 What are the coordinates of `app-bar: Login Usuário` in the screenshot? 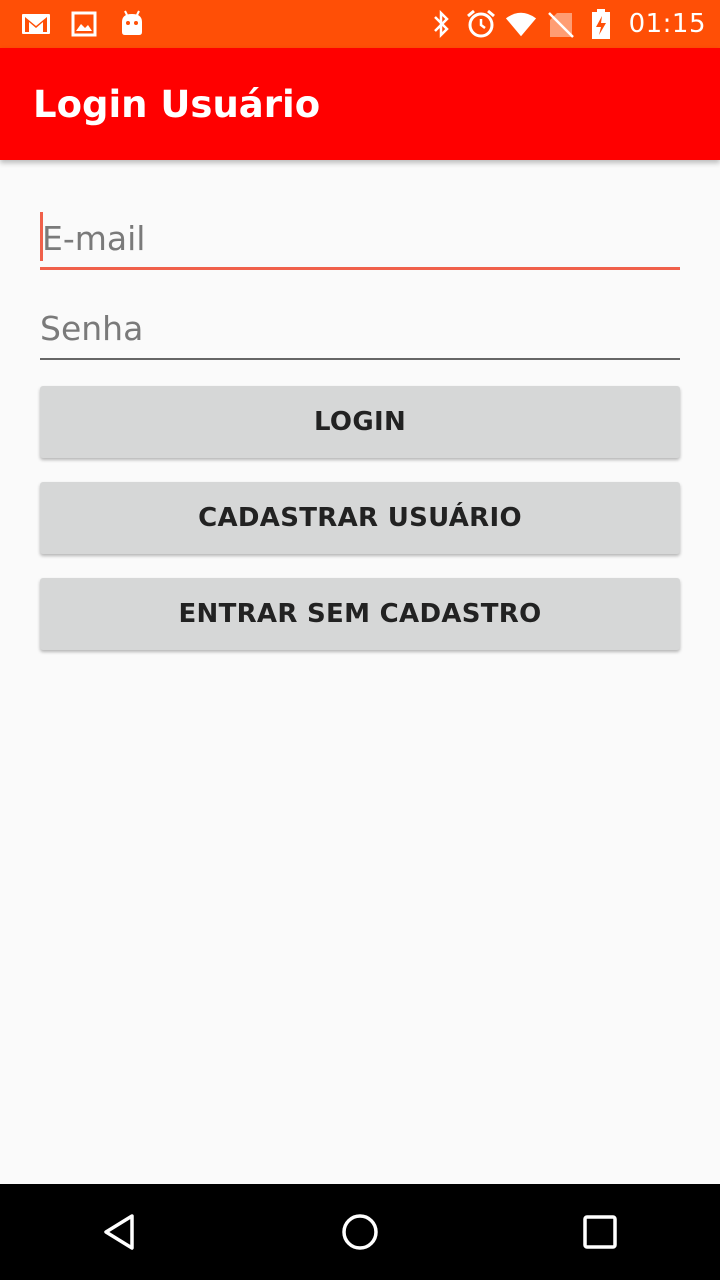 It's located at (360, 104).